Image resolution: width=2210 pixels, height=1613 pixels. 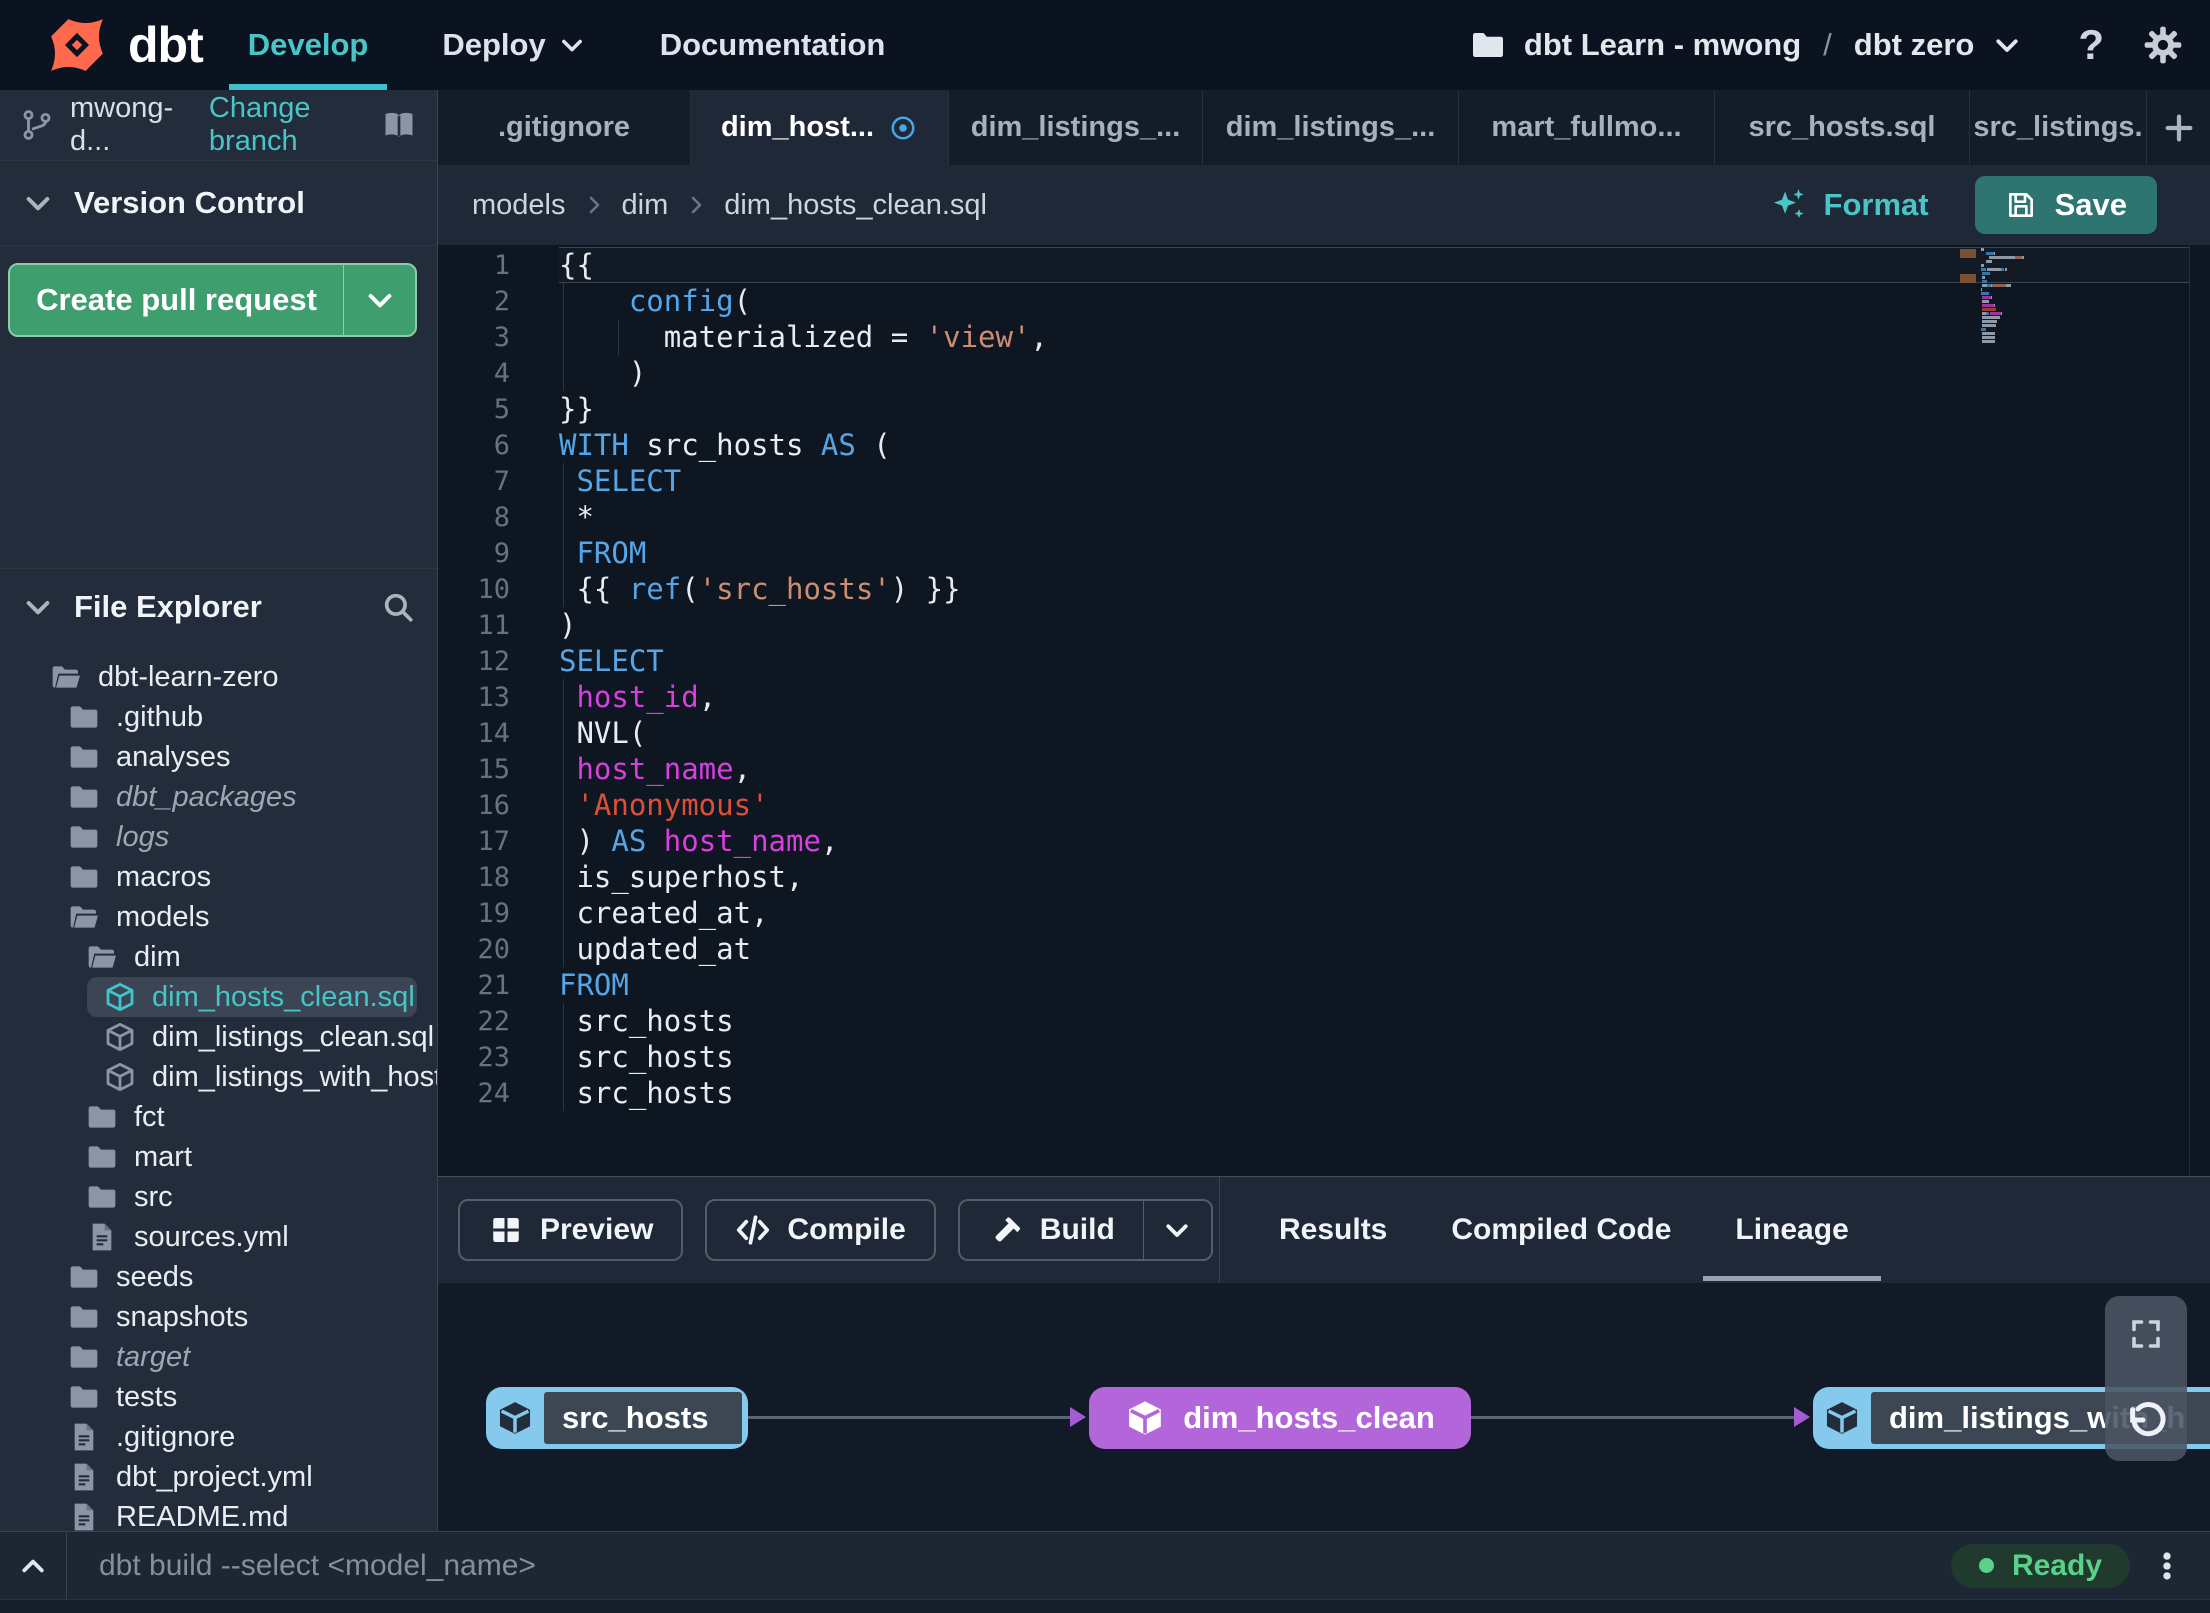 What do you see at coordinates (218, 1037) in the screenshot?
I see `tree-item-dim_listings_clean.sql: dim_listings_clean.sql` at bounding box center [218, 1037].